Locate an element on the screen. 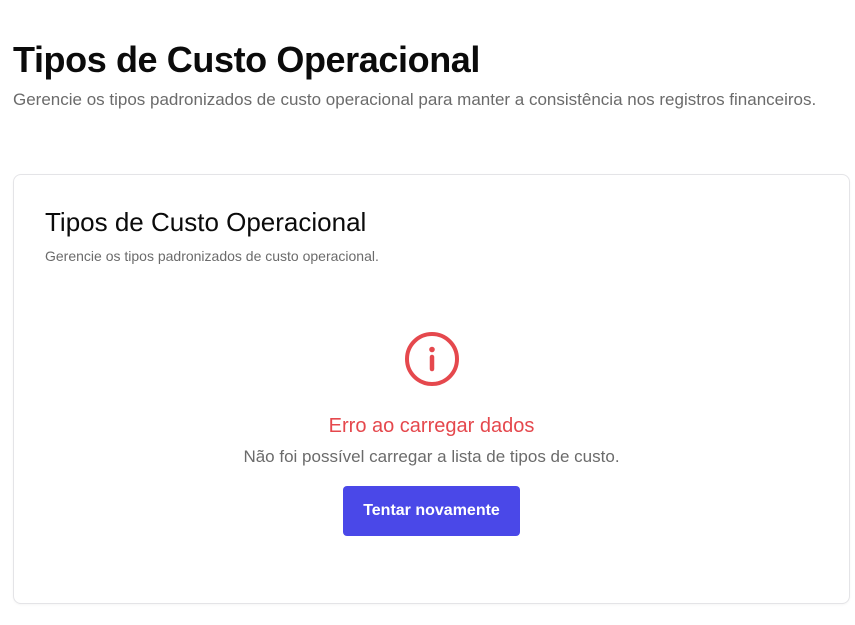  error-title: Erro ao carregar dados is located at coordinates (431, 426).